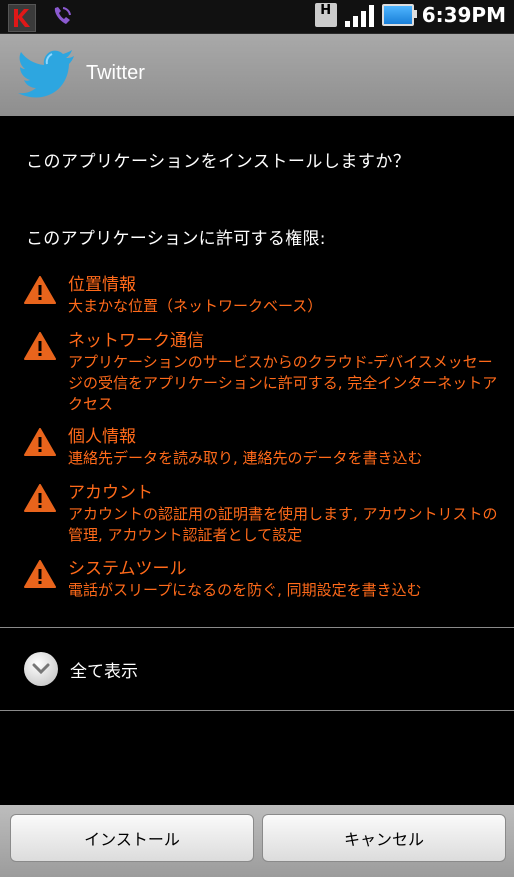 The image size is (514, 877). What do you see at coordinates (326, 10) in the screenshot?
I see `network-badge-label: H` at bounding box center [326, 10].